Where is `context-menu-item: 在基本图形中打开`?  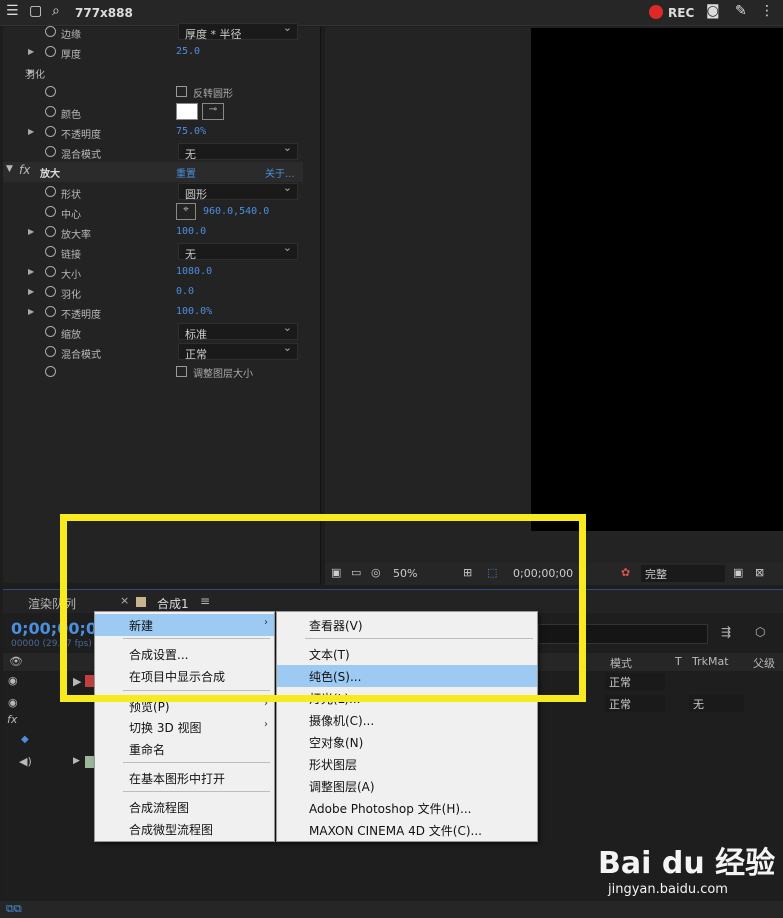
context-menu-item: 在基本图形中打开 is located at coordinates (184, 778).